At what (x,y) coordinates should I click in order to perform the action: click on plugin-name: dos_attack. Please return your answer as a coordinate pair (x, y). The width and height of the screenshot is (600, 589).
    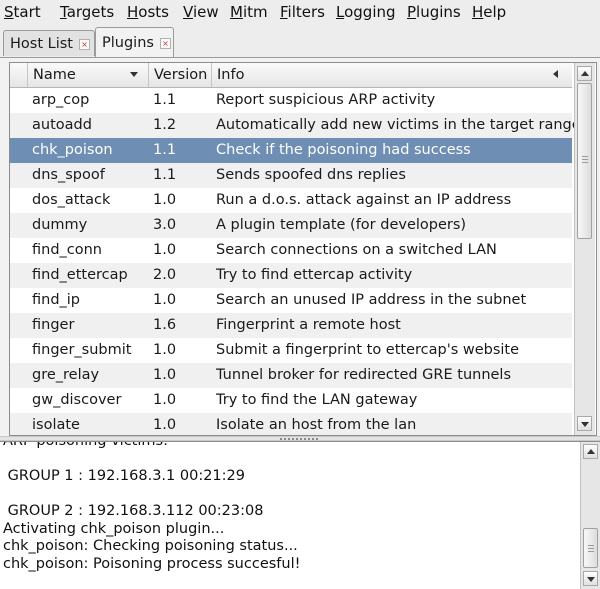
    Looking at the image, I should click on (71, 200).